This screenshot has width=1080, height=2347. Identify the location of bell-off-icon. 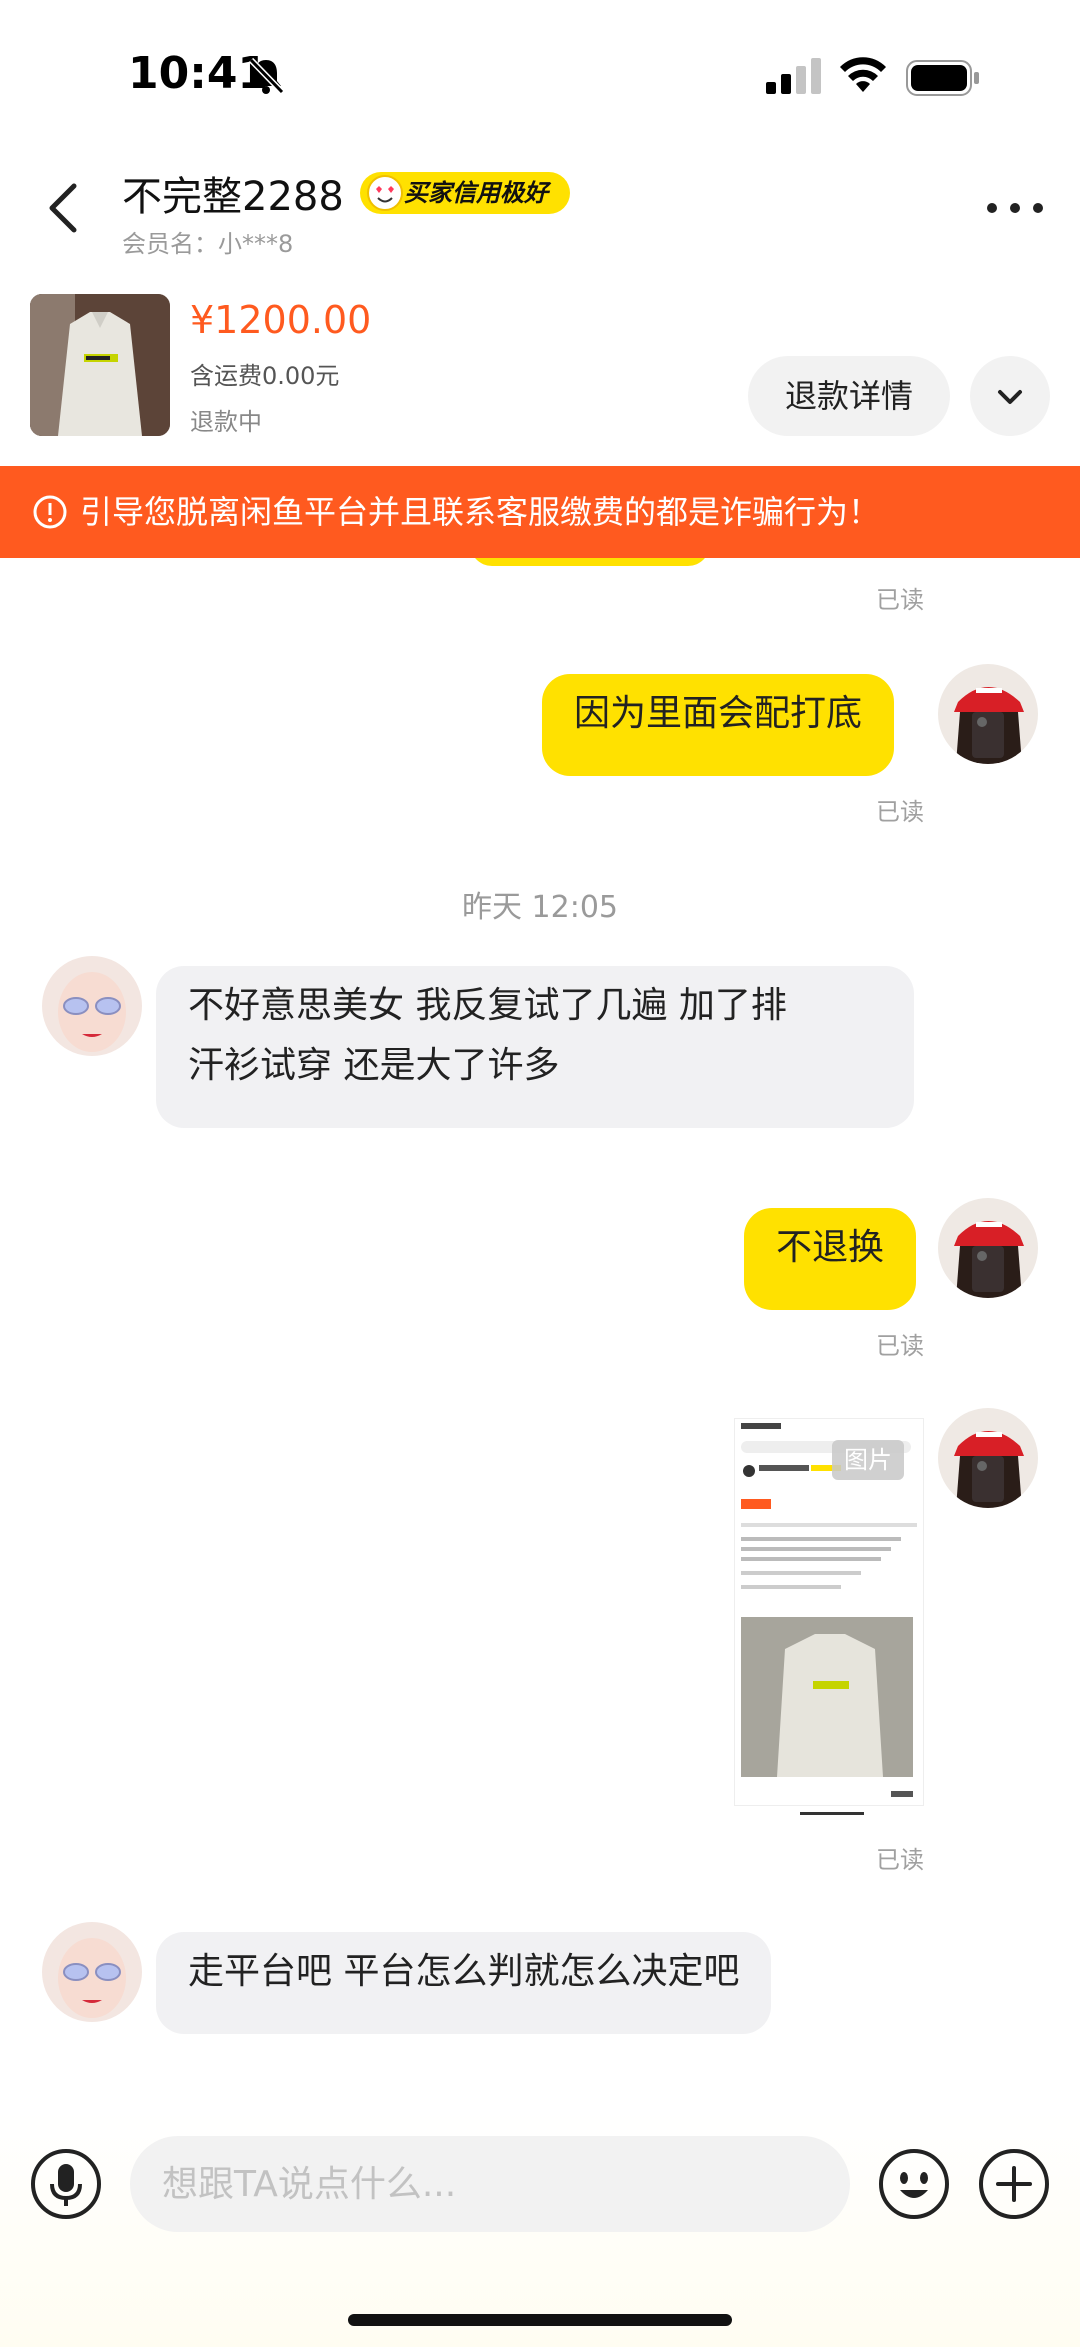
(266, 76).